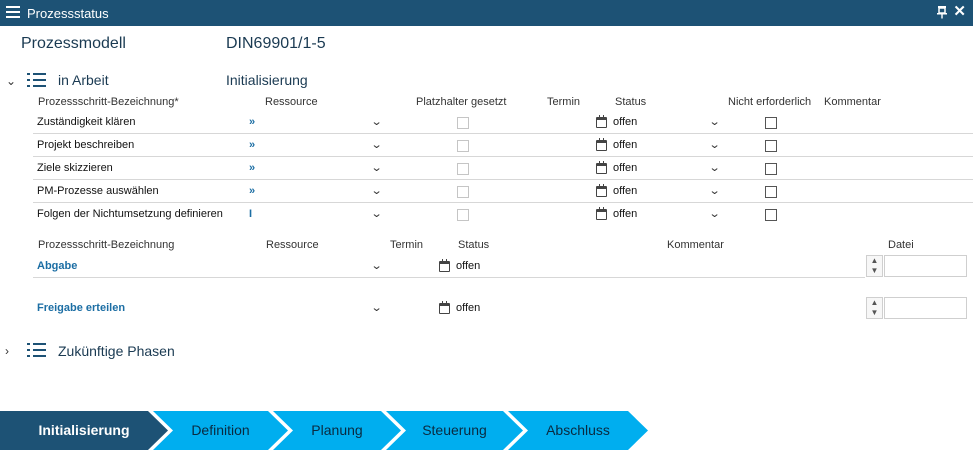  What do you see at coordinates (86, 122) in the screenshot?
I see `step-name: Zuständigkeit klären` at bounding box center [86, 122].